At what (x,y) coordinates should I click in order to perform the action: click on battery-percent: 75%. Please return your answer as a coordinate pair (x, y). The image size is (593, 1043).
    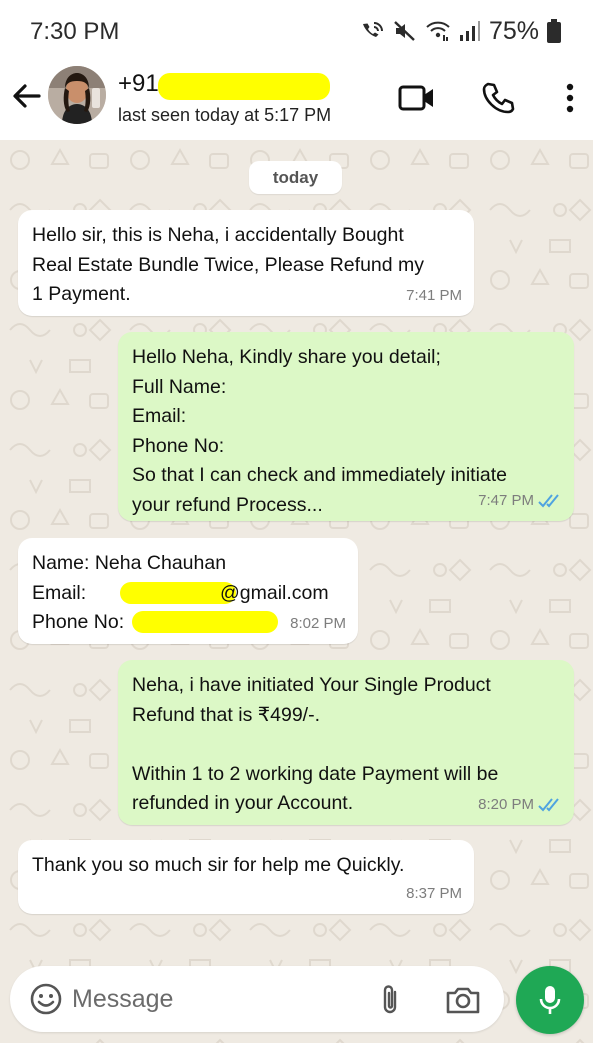
    Looking at the image, I should click on (513, 30).